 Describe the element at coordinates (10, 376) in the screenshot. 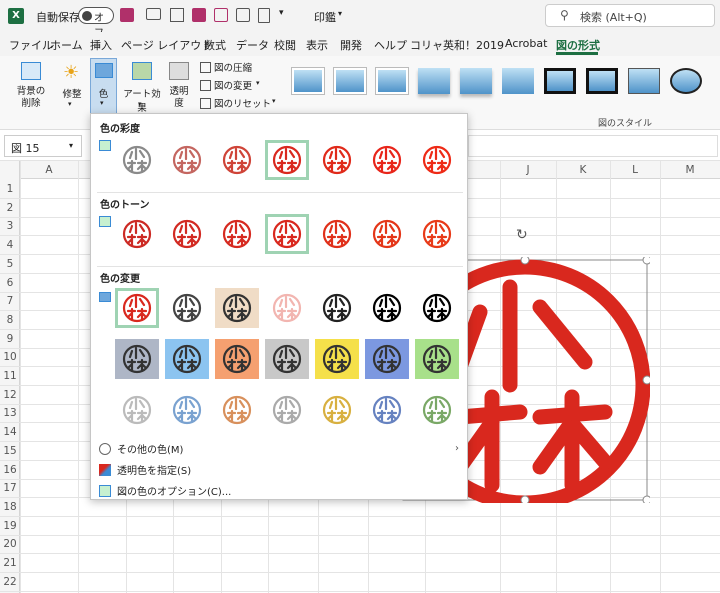

I see `row-header: 11` at that location.